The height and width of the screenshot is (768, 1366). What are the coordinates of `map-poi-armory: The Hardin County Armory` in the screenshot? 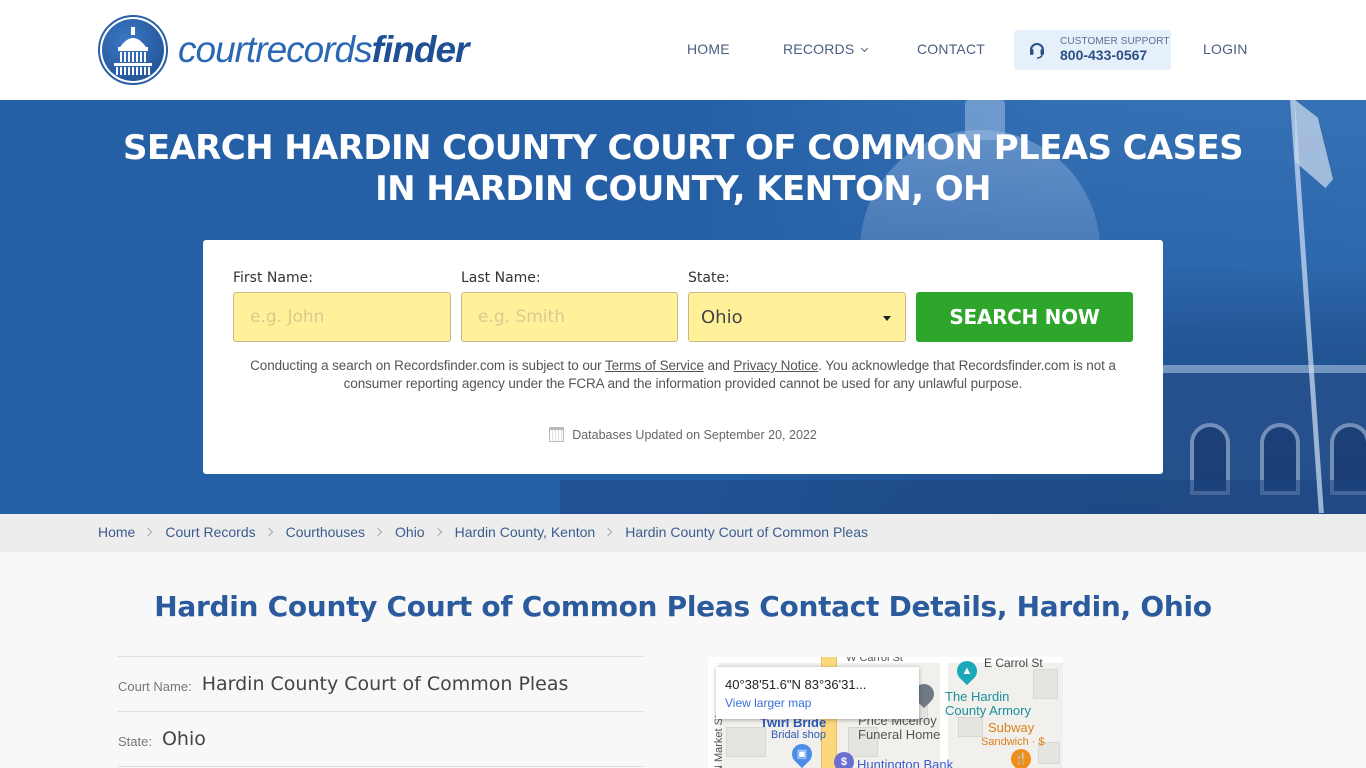 It's located at (988, 704).